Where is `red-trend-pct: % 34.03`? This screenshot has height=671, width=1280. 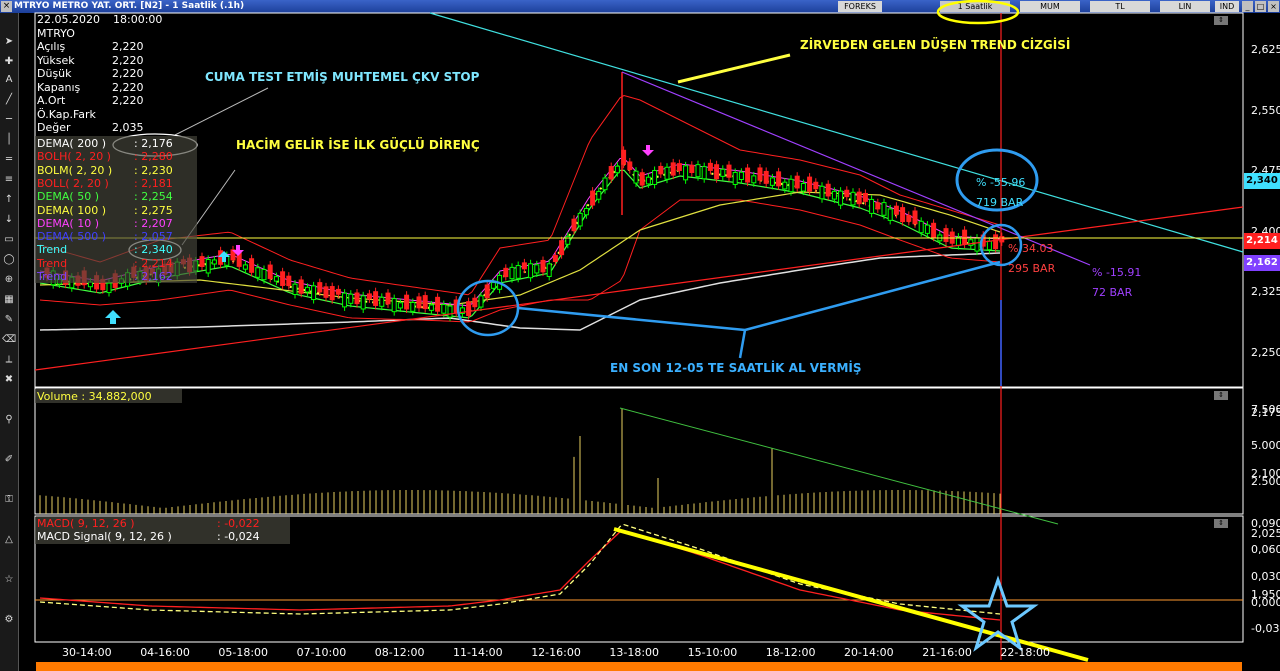 red-trend-pct: % 34.03 is located at coordinates (1031, 248).